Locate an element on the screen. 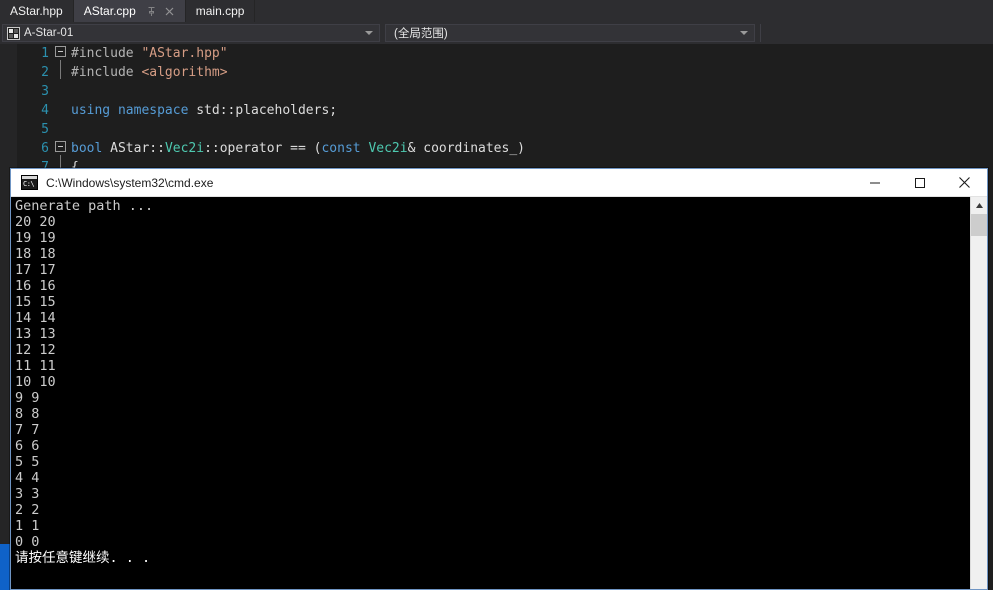 The width and height of the screenshot is (993, 590). tab-main-cpp: main.cpp is located at coordinates (220, 11).